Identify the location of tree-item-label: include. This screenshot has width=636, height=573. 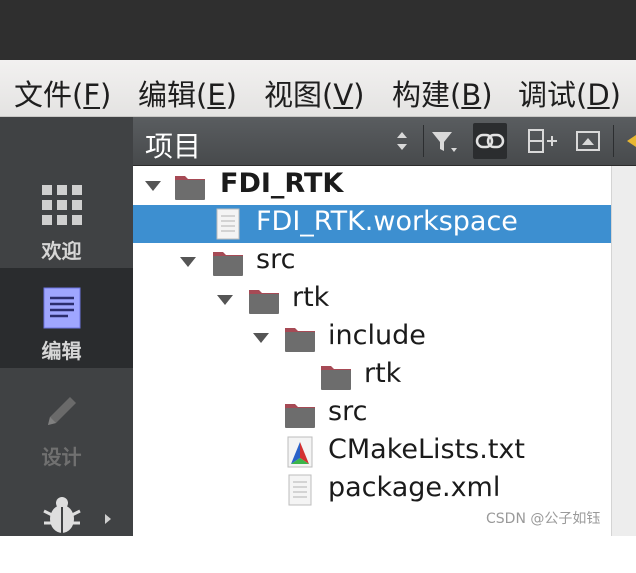
(377, 335).